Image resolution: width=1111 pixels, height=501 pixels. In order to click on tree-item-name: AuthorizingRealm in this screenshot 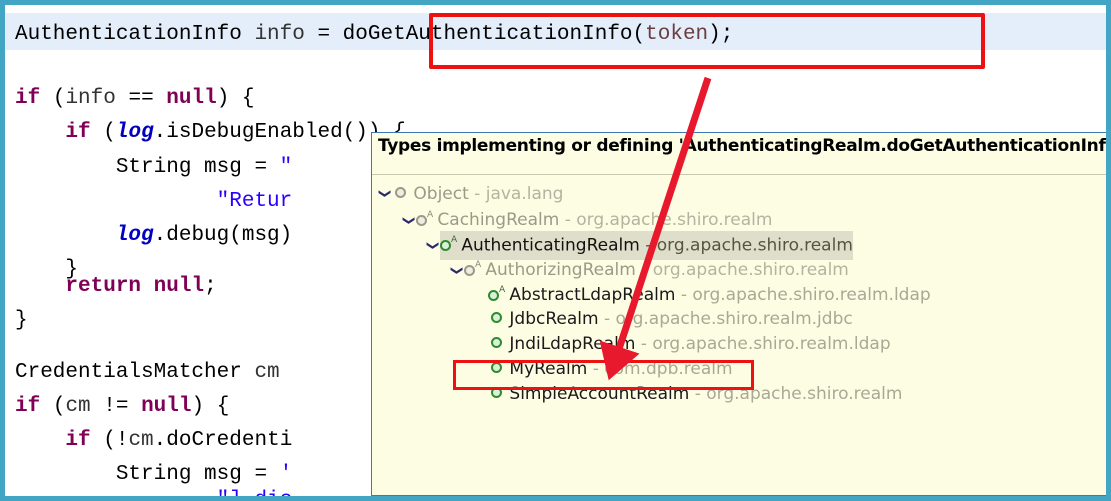, I will do `click(558, 270)`.